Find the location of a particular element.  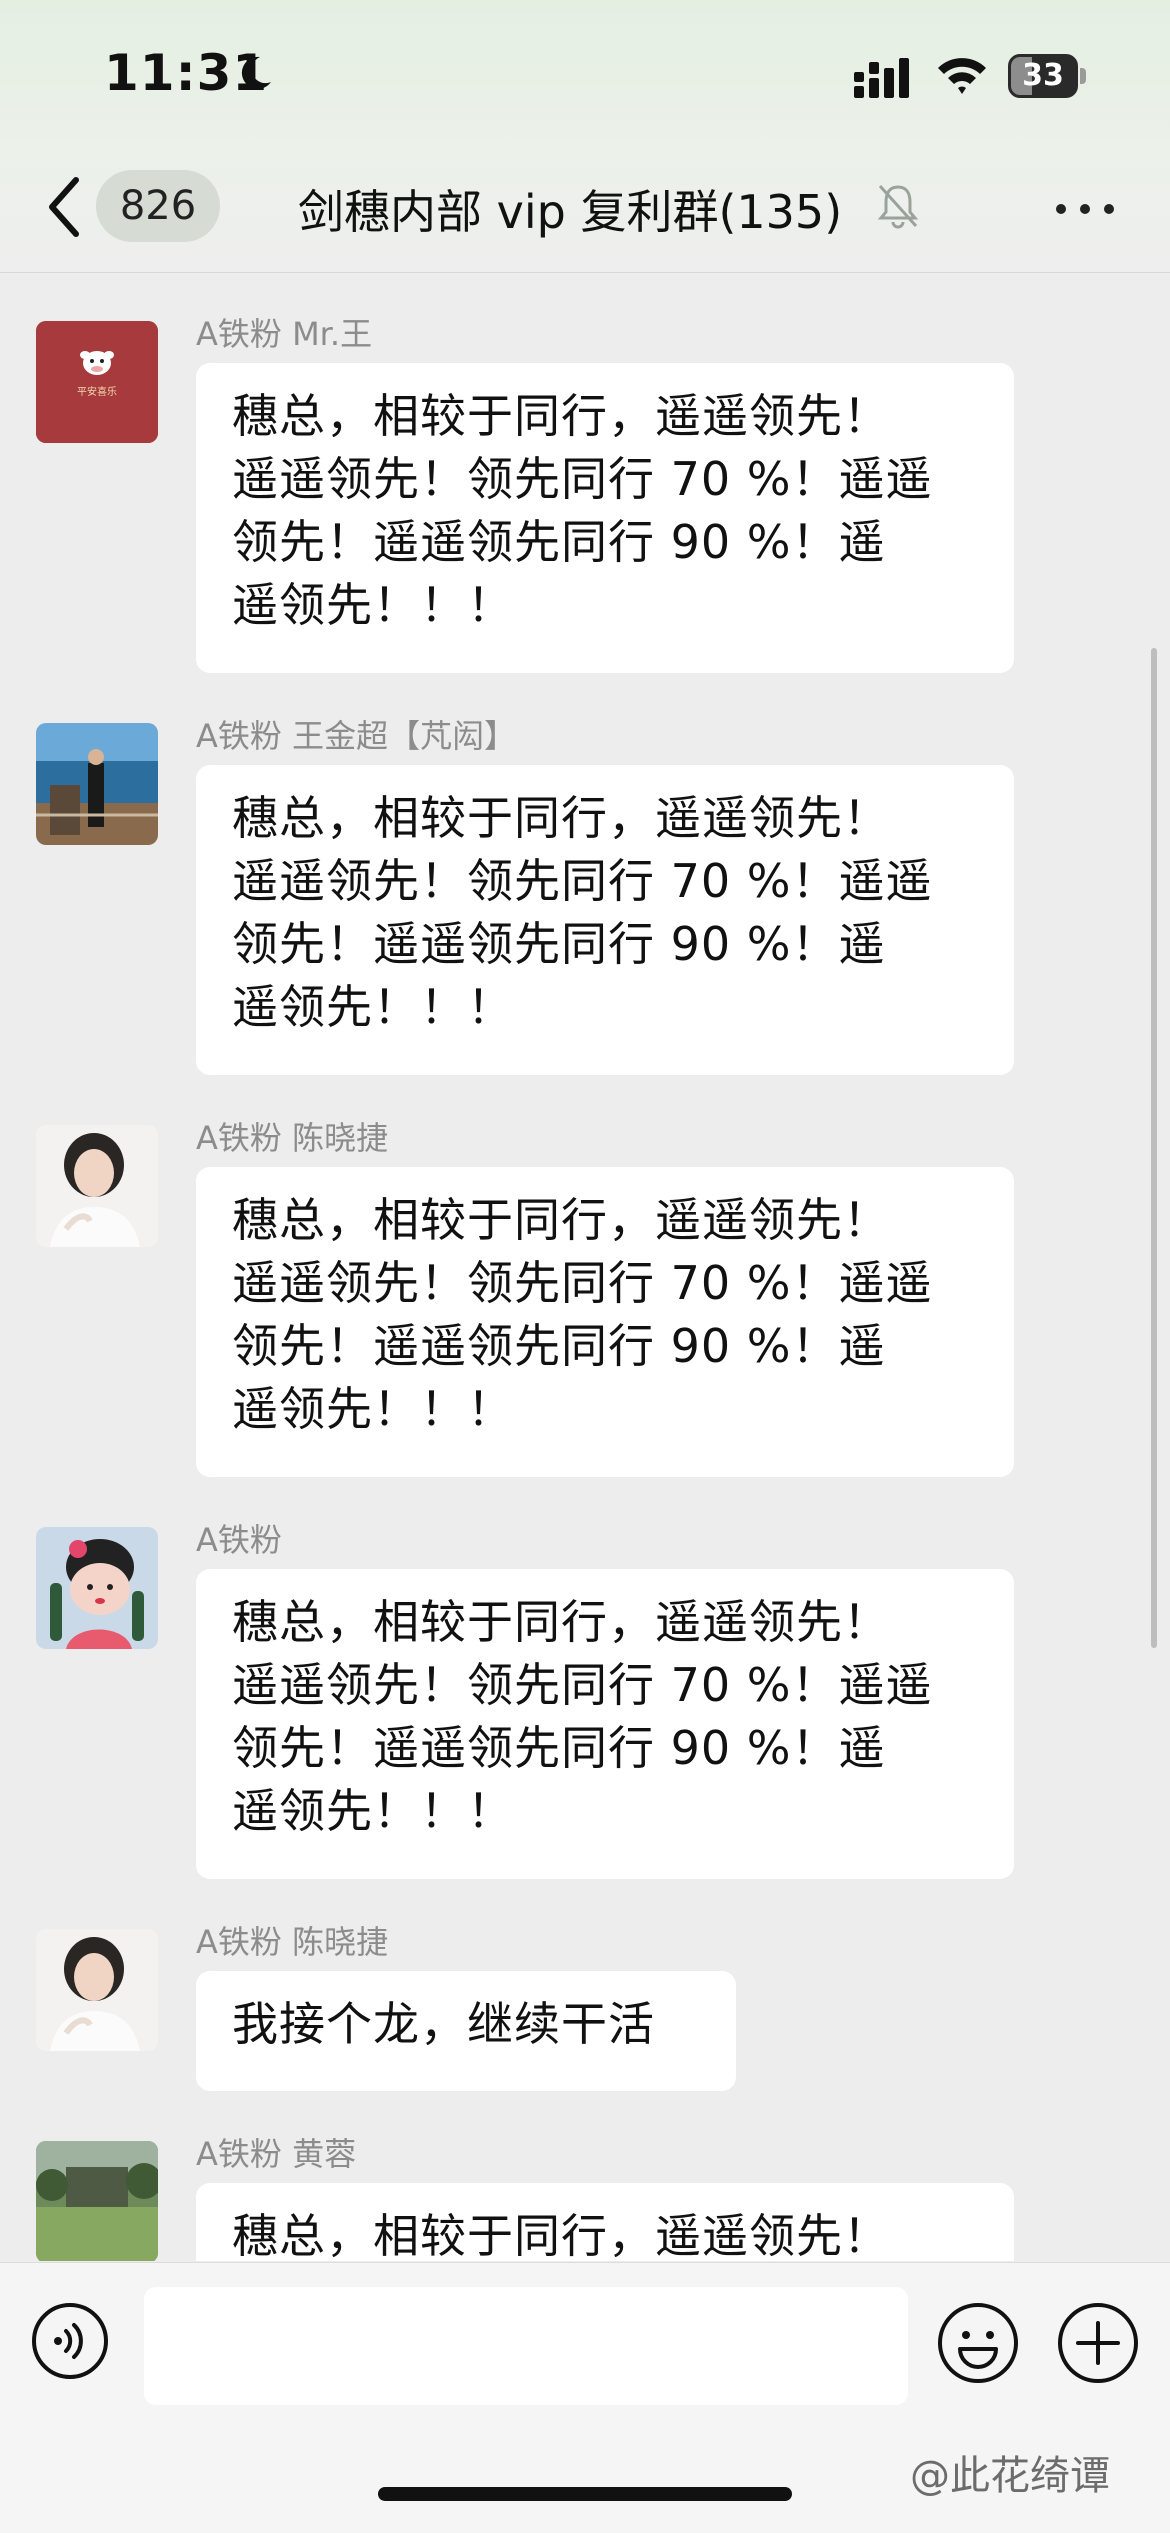

message-input is located at coordinates (526, 2346).